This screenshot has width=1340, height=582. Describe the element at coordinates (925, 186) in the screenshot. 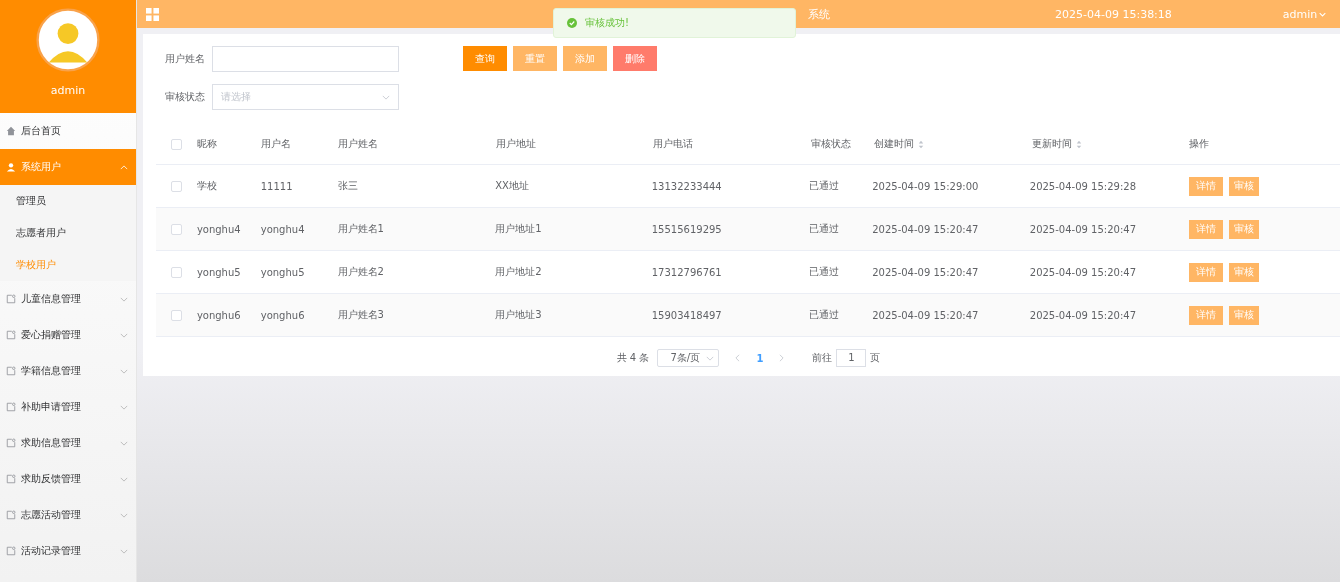

I see `table-cell: 2025-04-09 15:29:00` at that location.